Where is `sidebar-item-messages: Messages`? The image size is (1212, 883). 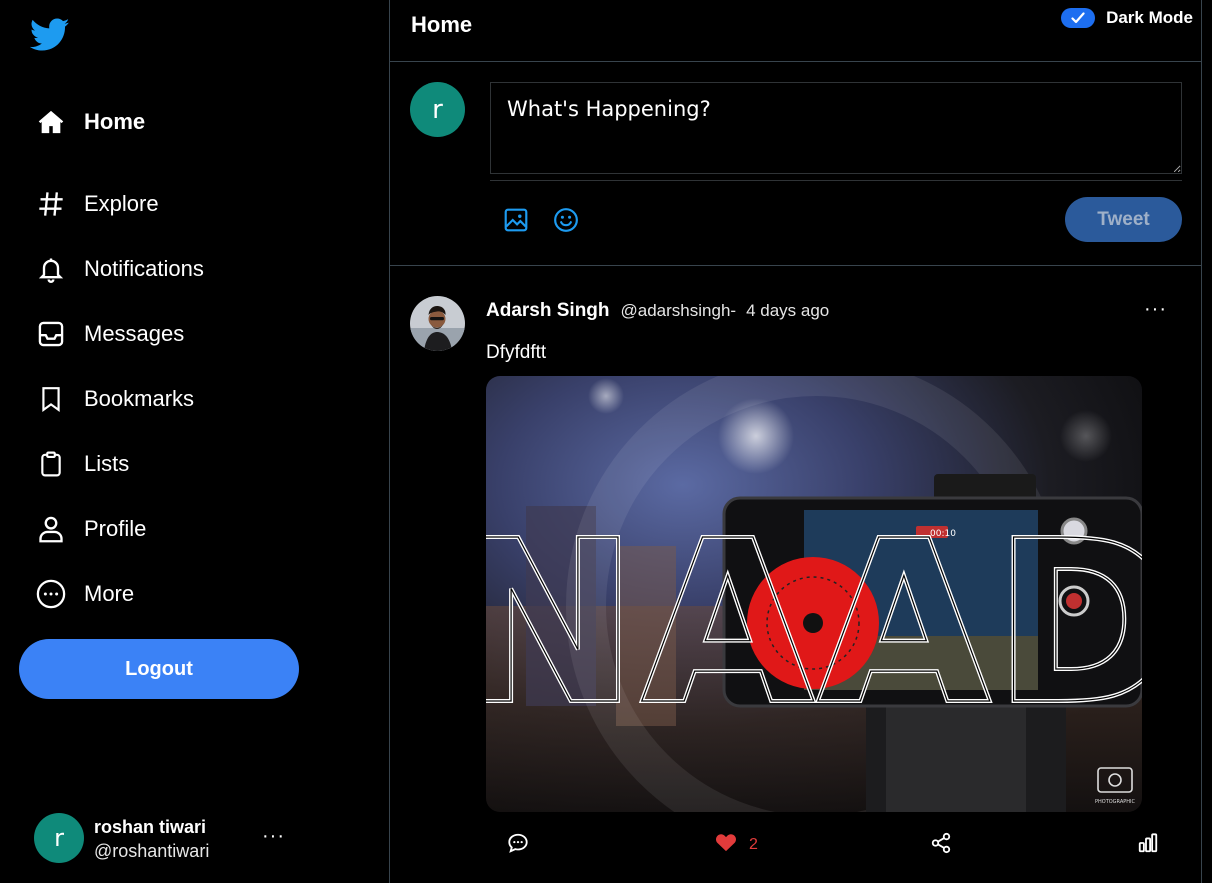
sidebar-item-messages: Messages is located at coordinates (110, 334).